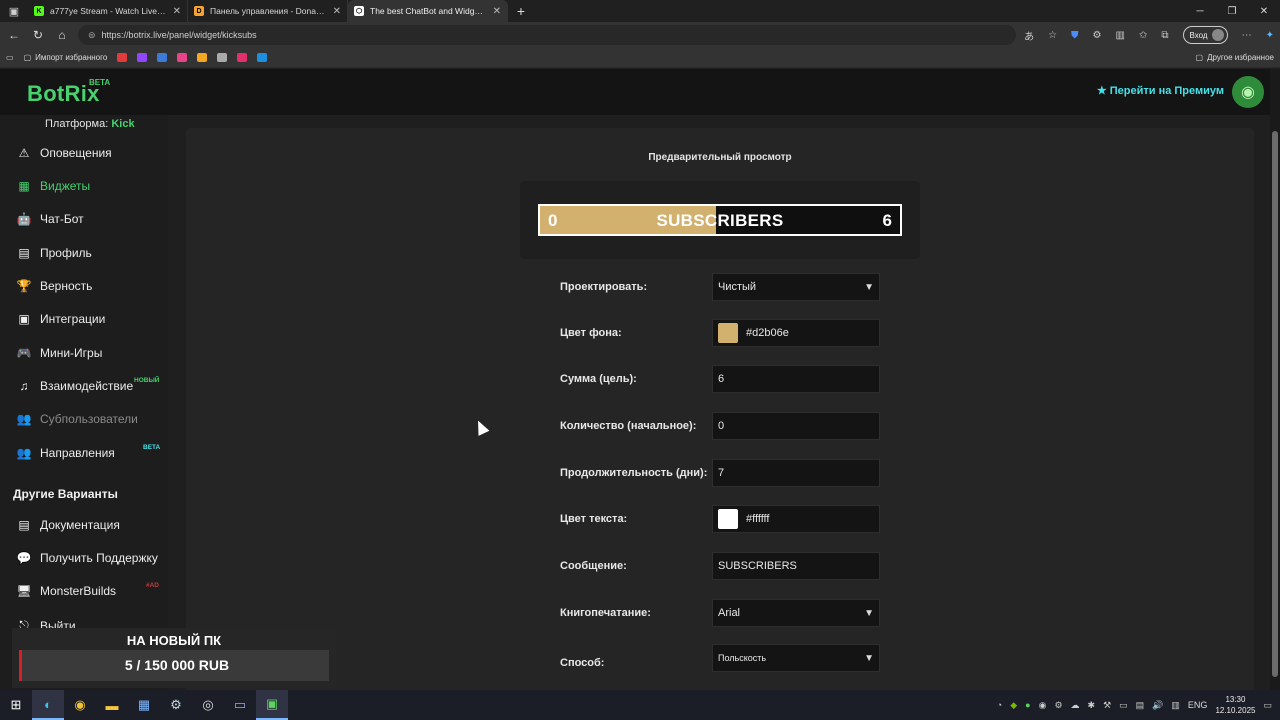 The width and height of the screenshot is (1280, 720). Describe the element at coordinates (1027, 705) in the screenshot. I see `tray-icon: ●` at that location.